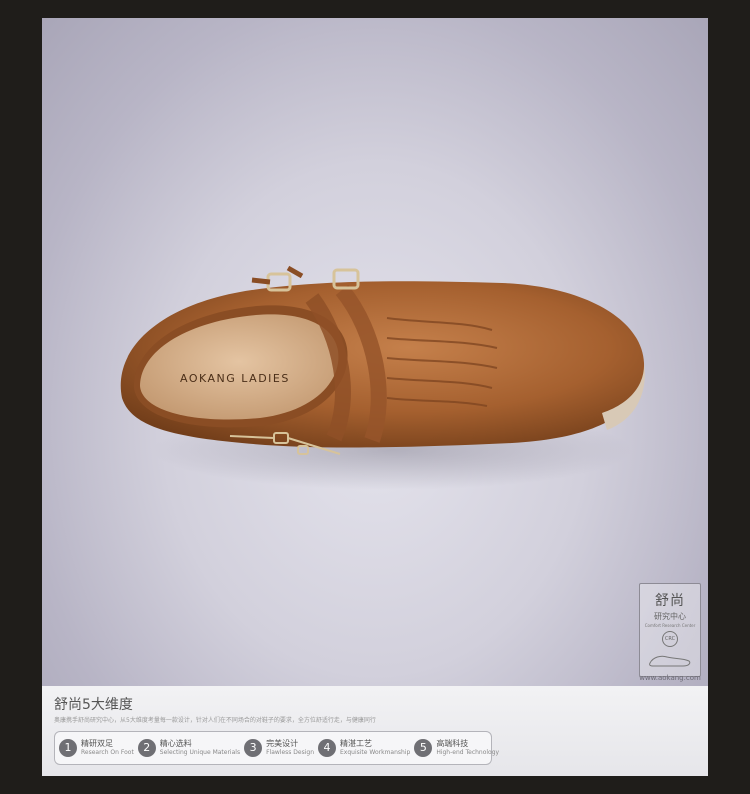  I want to click on feature-label-en: High-end Technology, so click(468, 752).